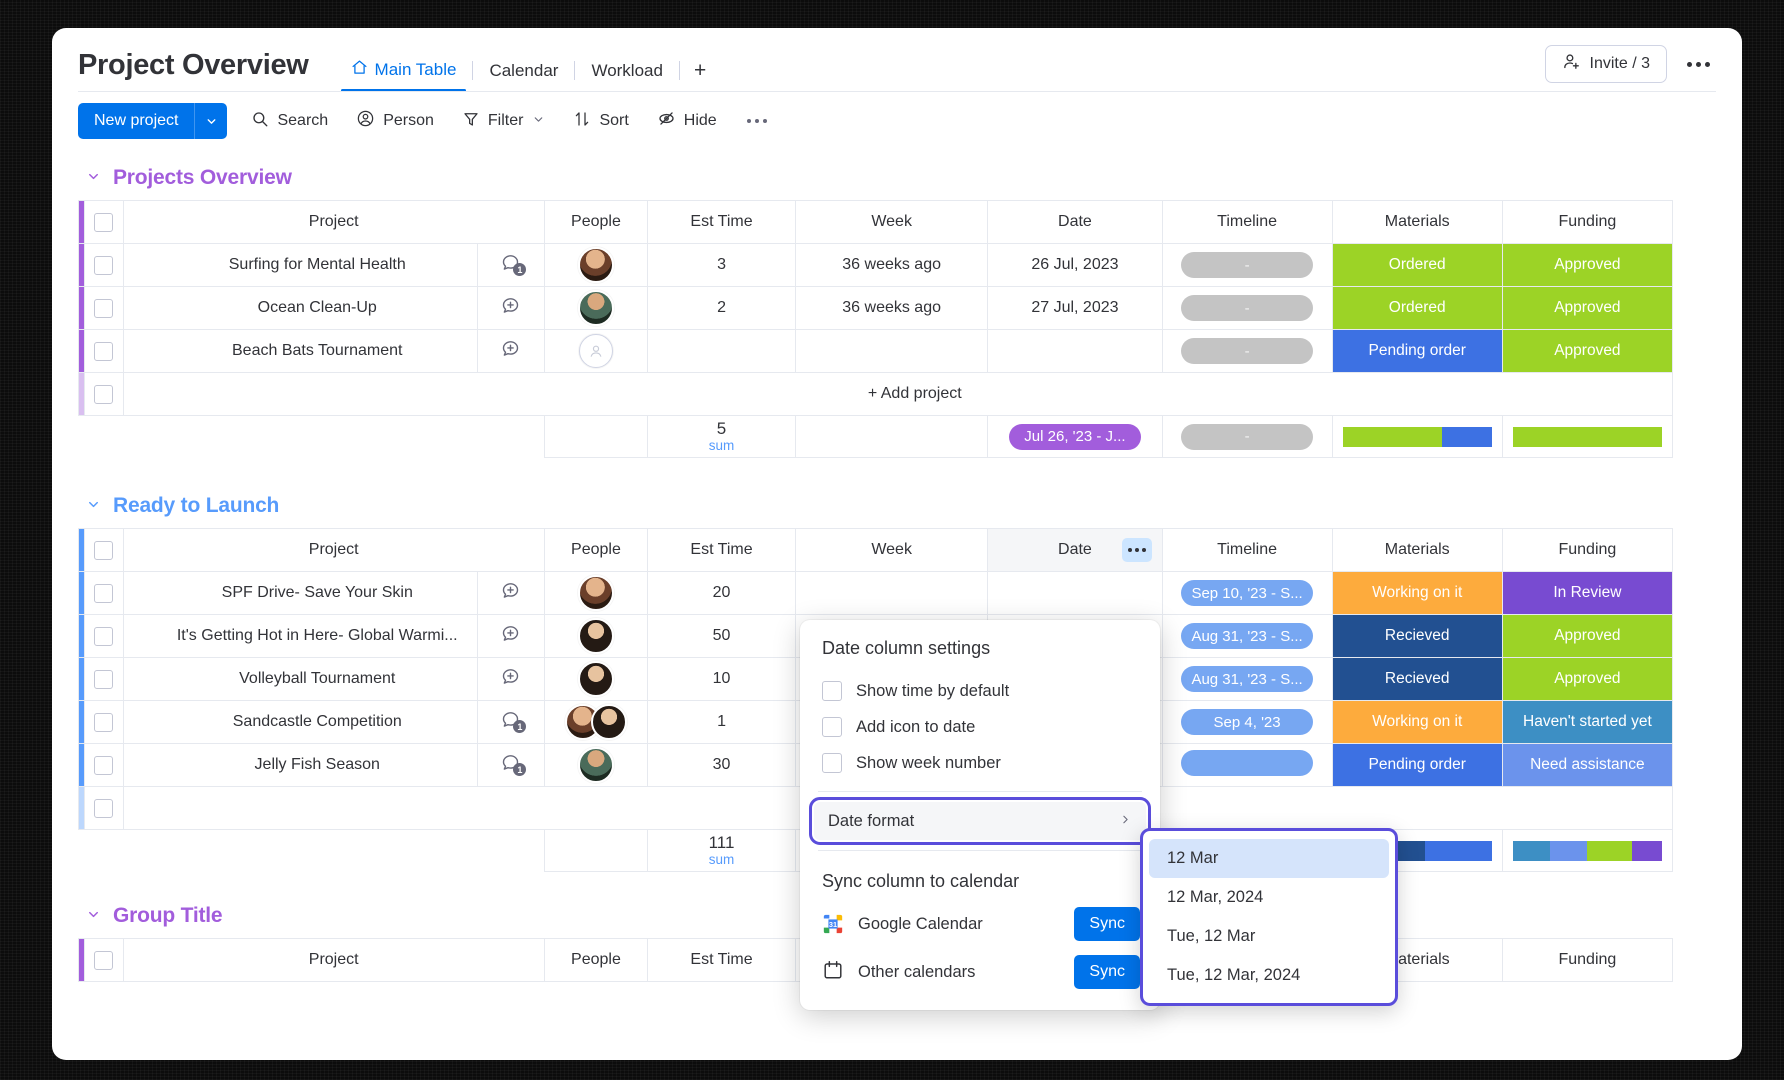 The width and height of the screenshot is (1784, 1080). I want to click on cell-est-time: 10, so click(721, 679).